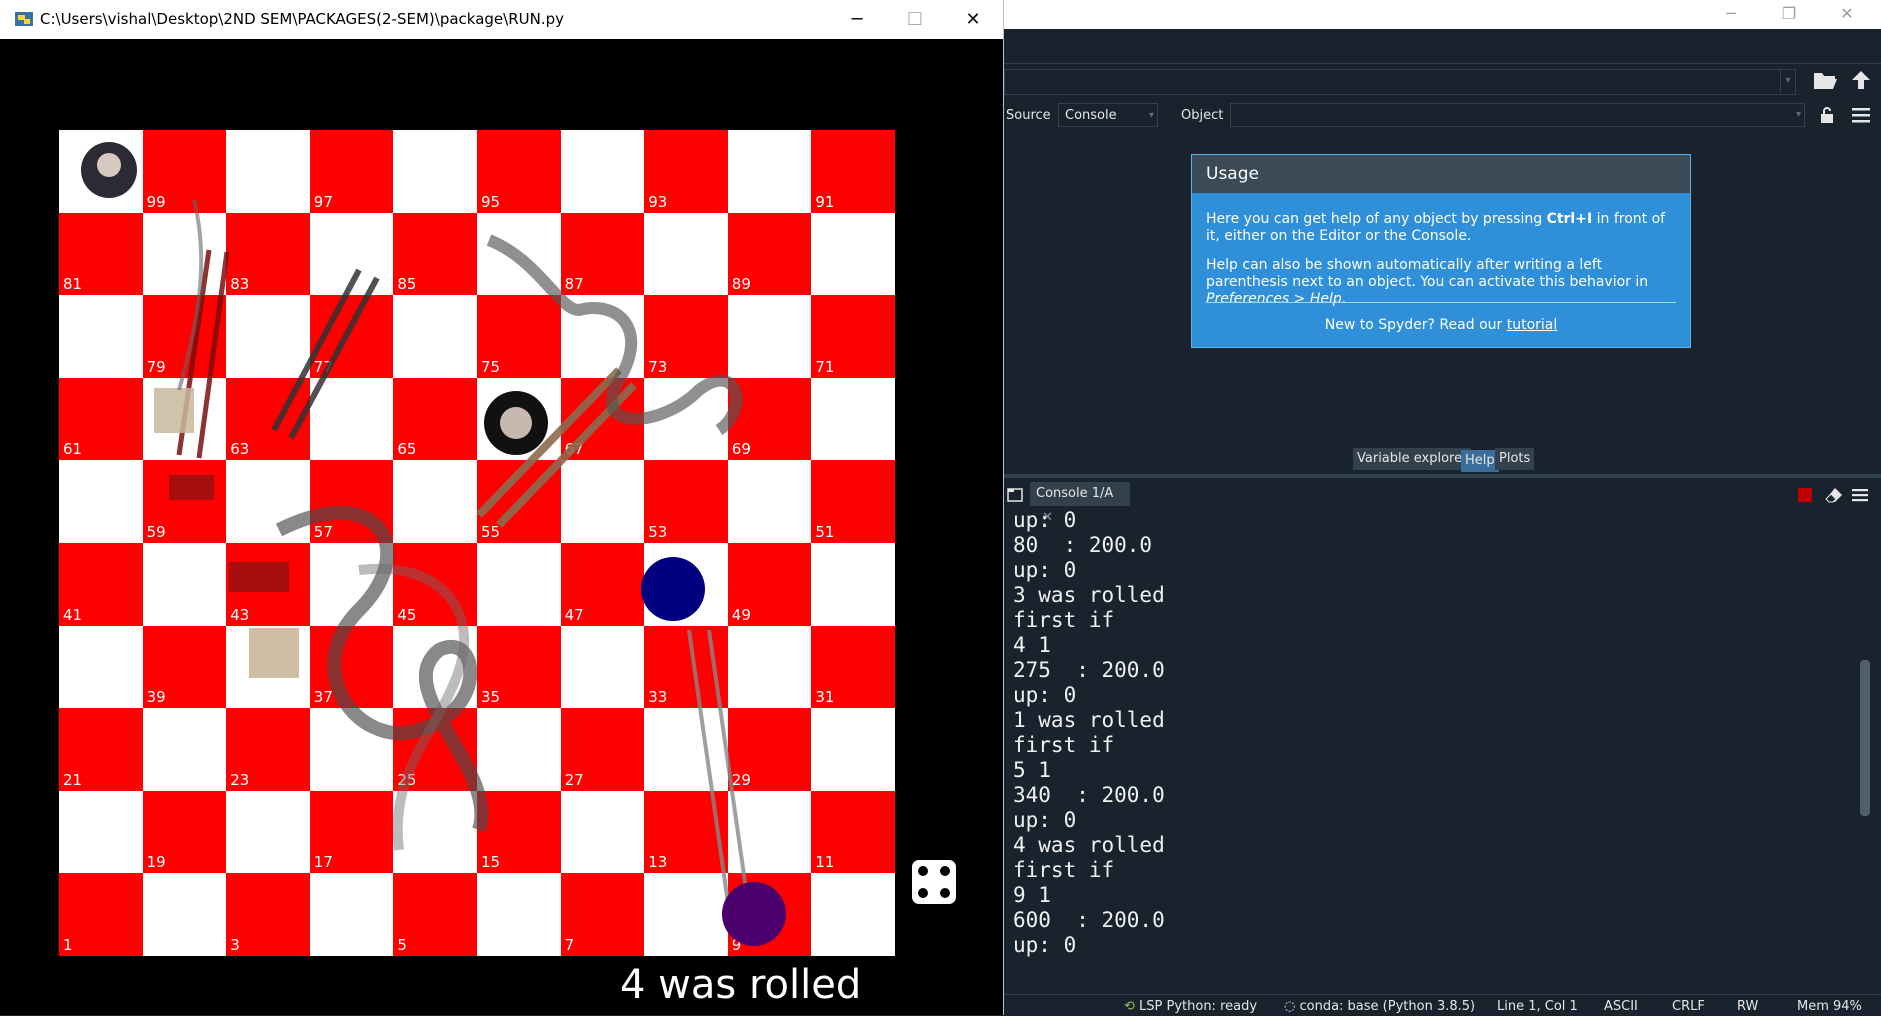  What do you see at coordinates (1089, 670) in the screenshot?
I see `console-line: 275 : 200.0` at bounding box center [1089, 670].